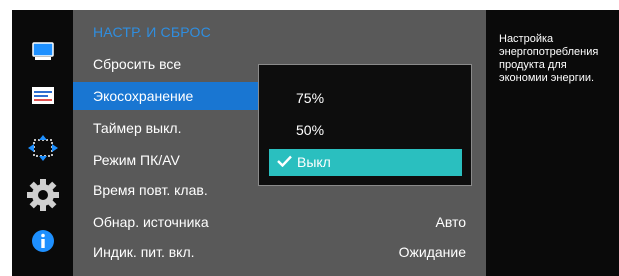 This screenshot has width=619, height=276. Describe the element at coordinates (42, 52) in the screenshot. I see `monitor-icon` at that location.